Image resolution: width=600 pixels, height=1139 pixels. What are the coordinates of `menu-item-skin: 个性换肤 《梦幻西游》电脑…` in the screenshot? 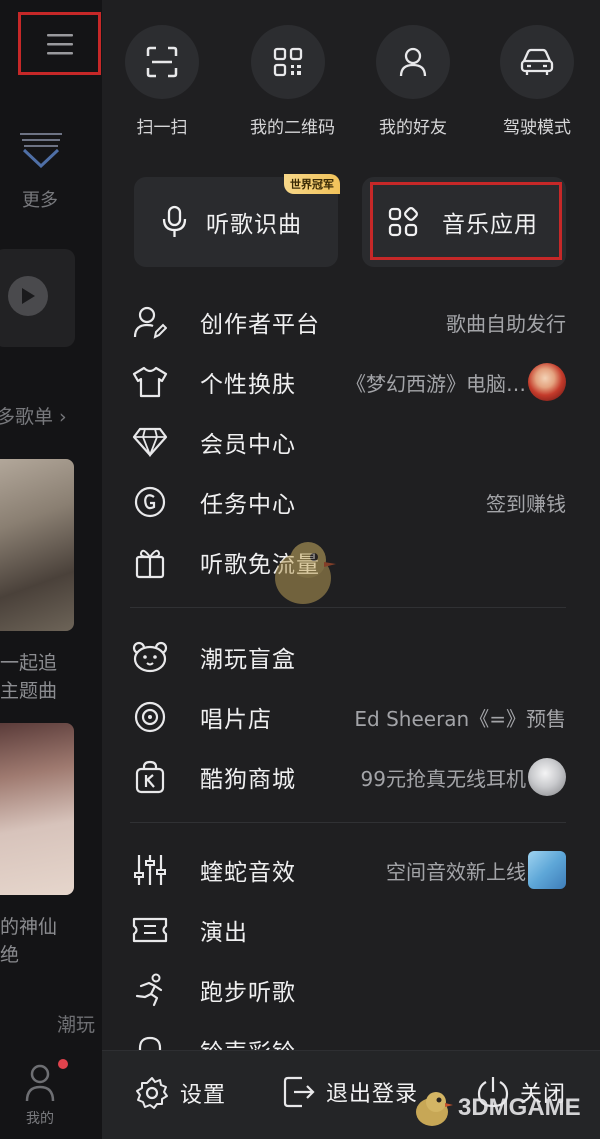 It's located at (350, 382).